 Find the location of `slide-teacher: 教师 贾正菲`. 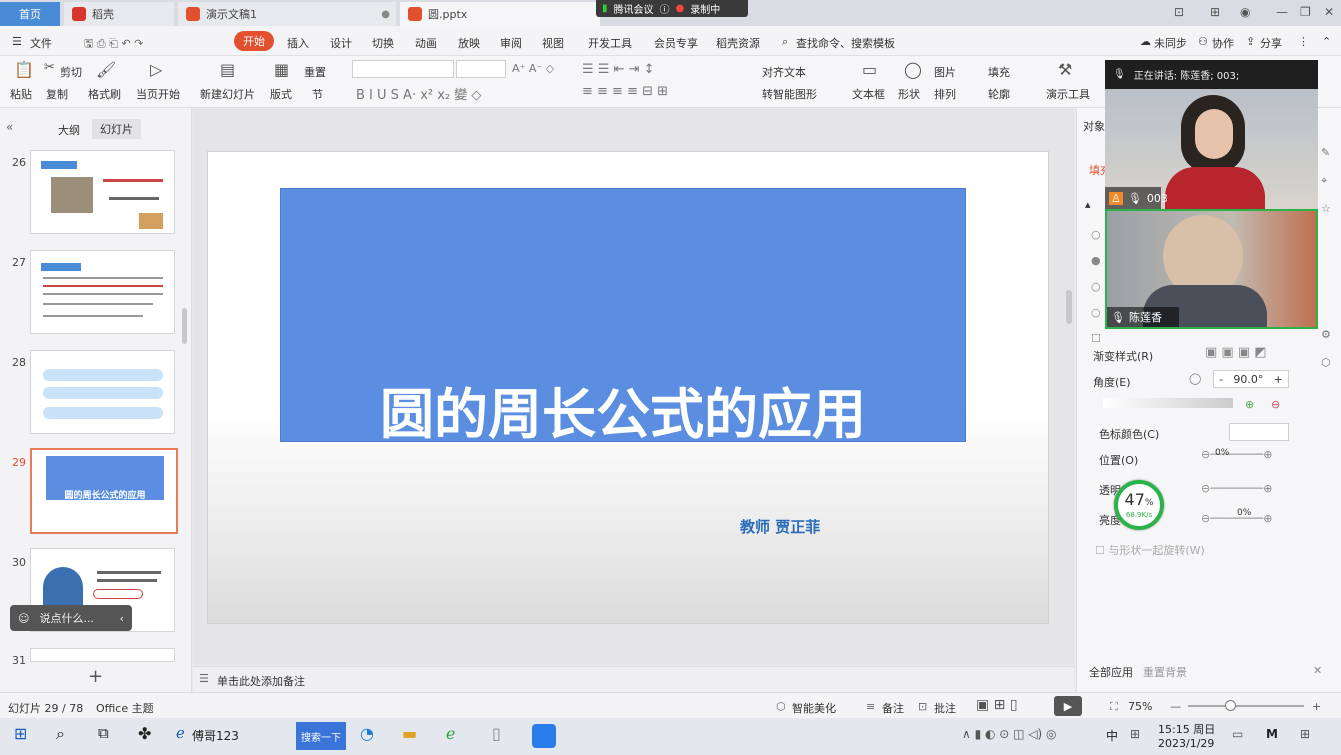

slide-teacher: 教师 贾正菲 is located at coordinates (780, 526).